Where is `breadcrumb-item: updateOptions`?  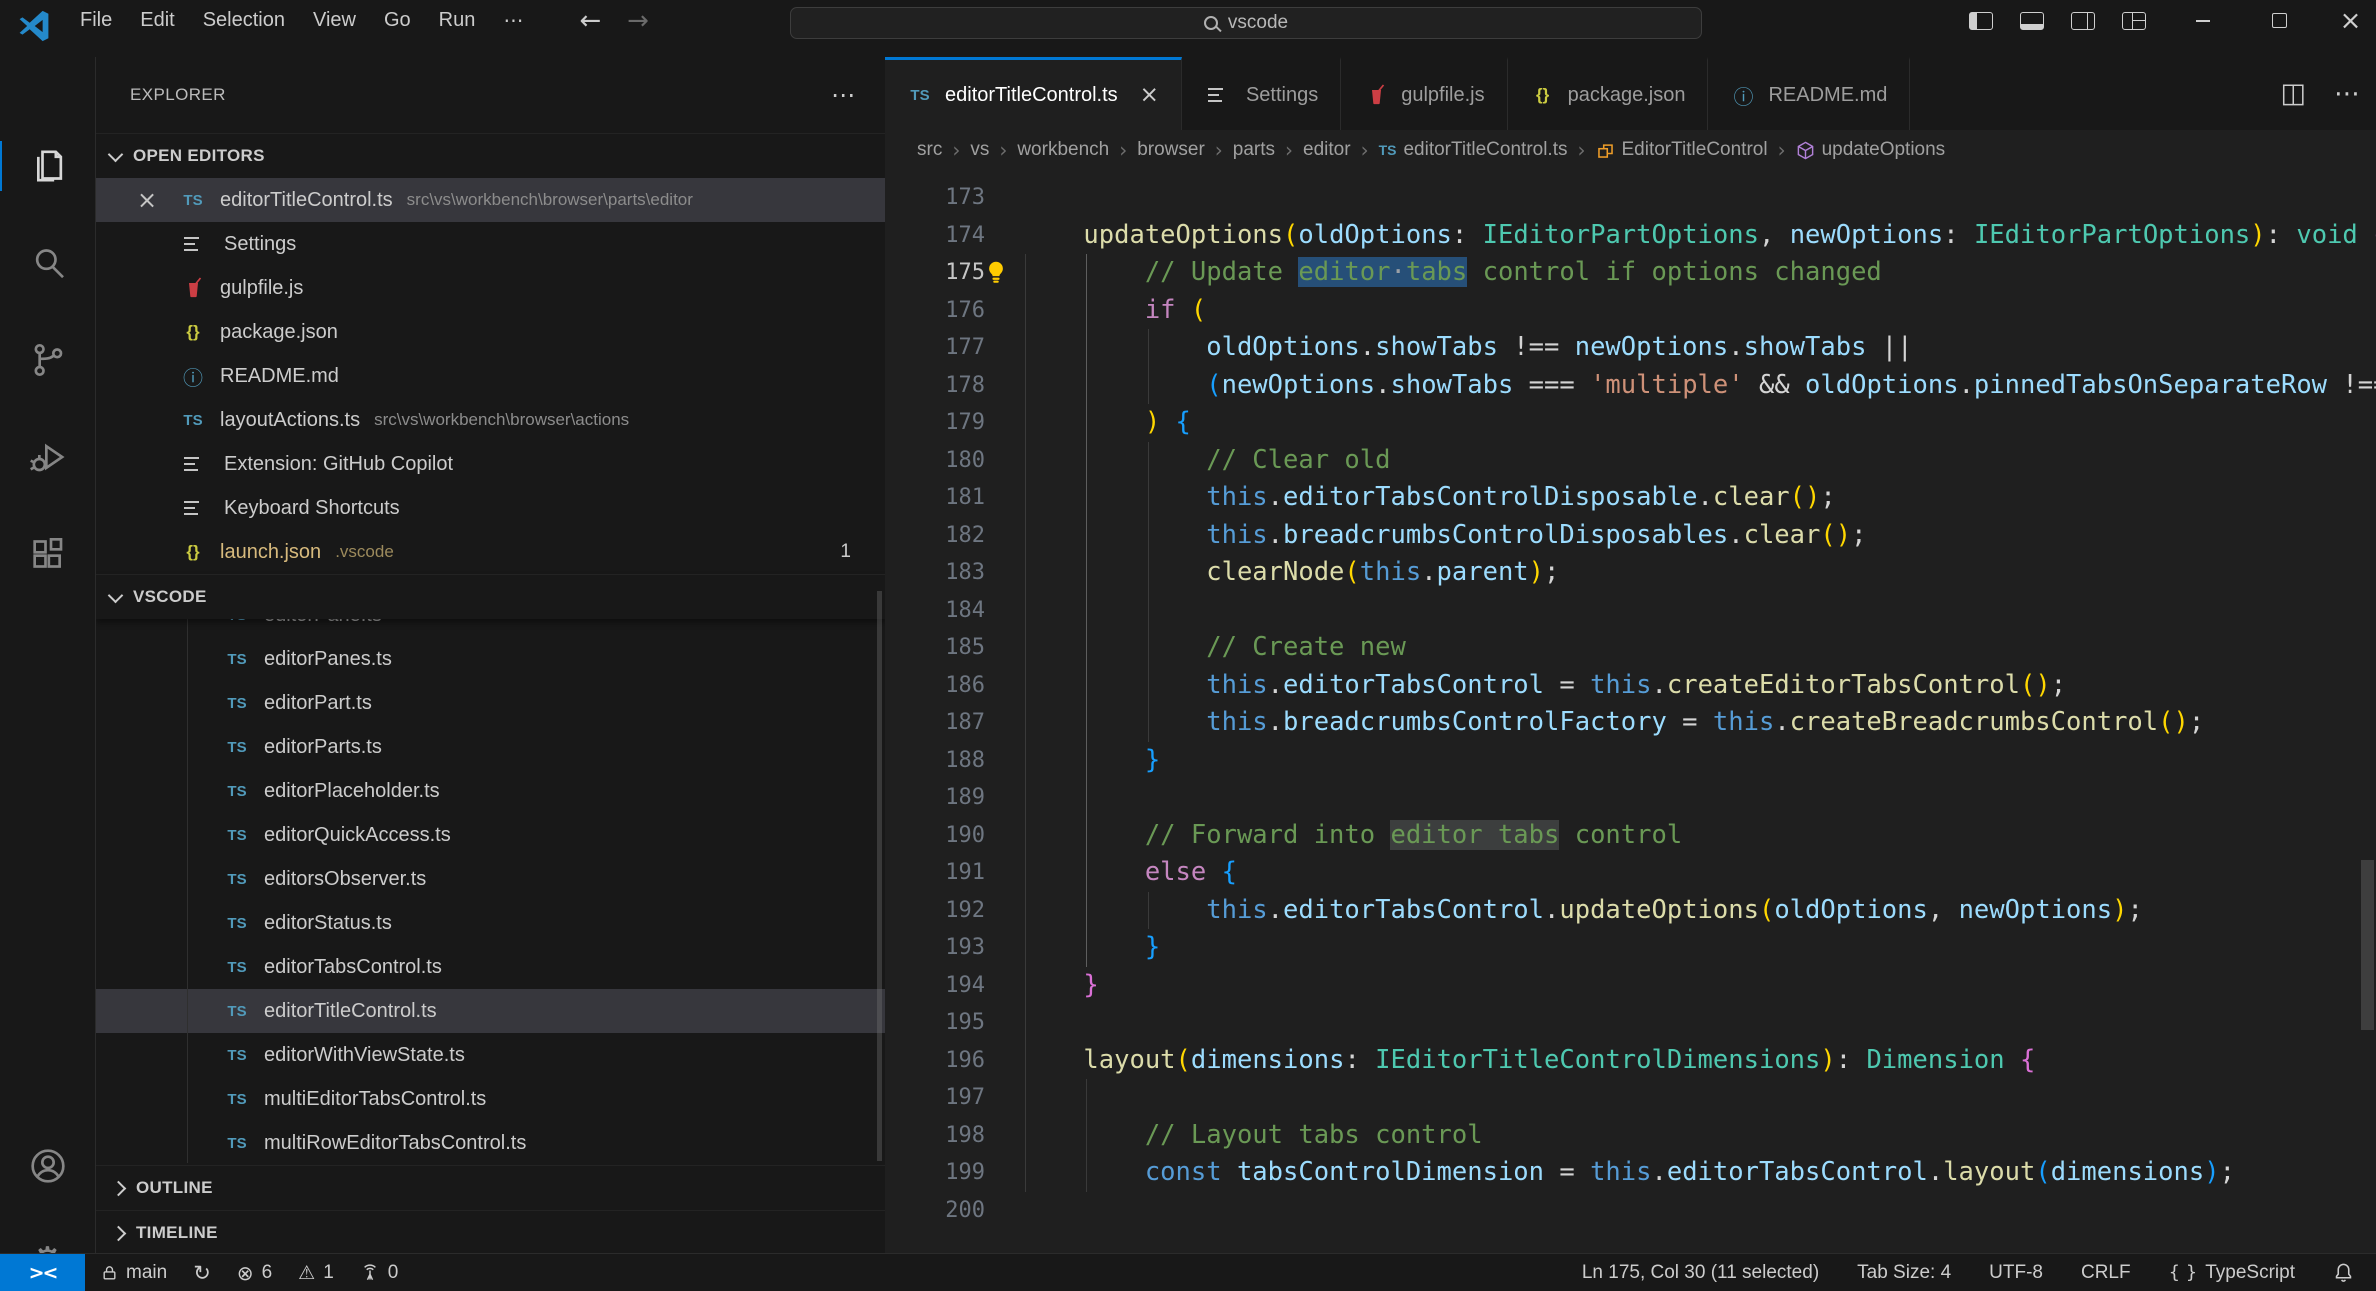
breadcrumb-item: updateOptions is located at coordinates (1870, 150).